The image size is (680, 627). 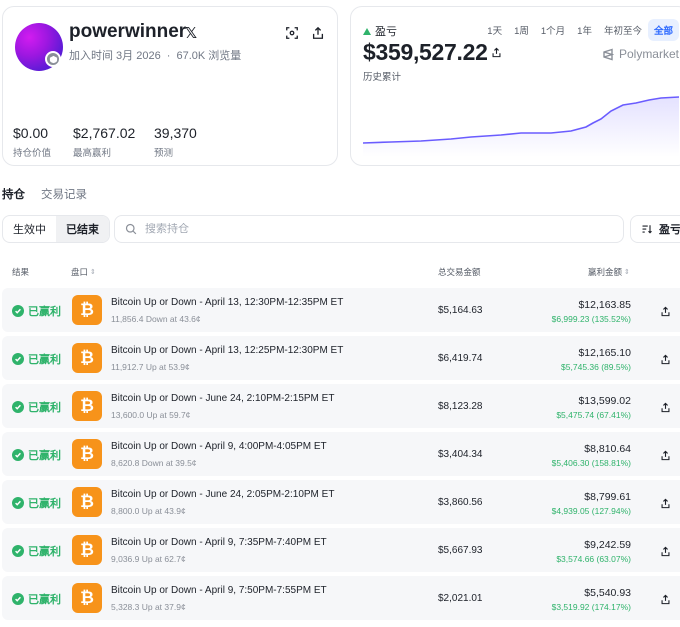 What do you see at coordinates (29, 229) in the screenshot?
I see `segment-active: 生效中` at bounding box center [29, 229].